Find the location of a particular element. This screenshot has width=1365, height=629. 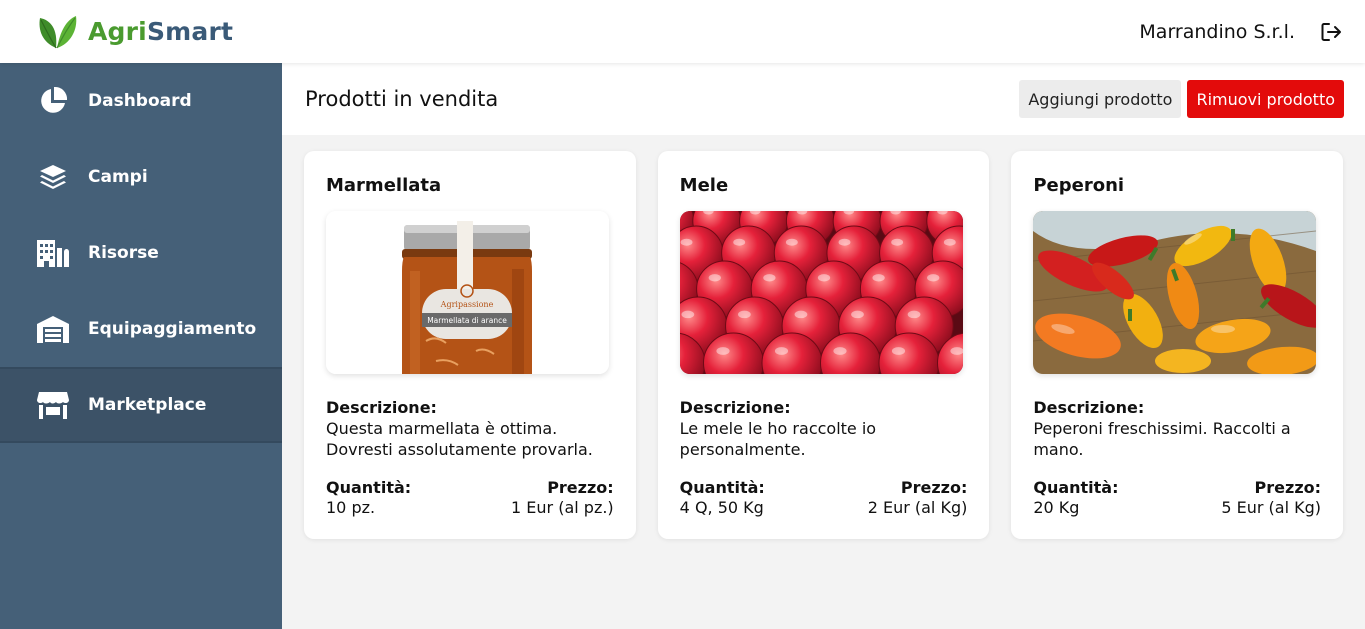

store-icon is located at coordinates (53, 405).